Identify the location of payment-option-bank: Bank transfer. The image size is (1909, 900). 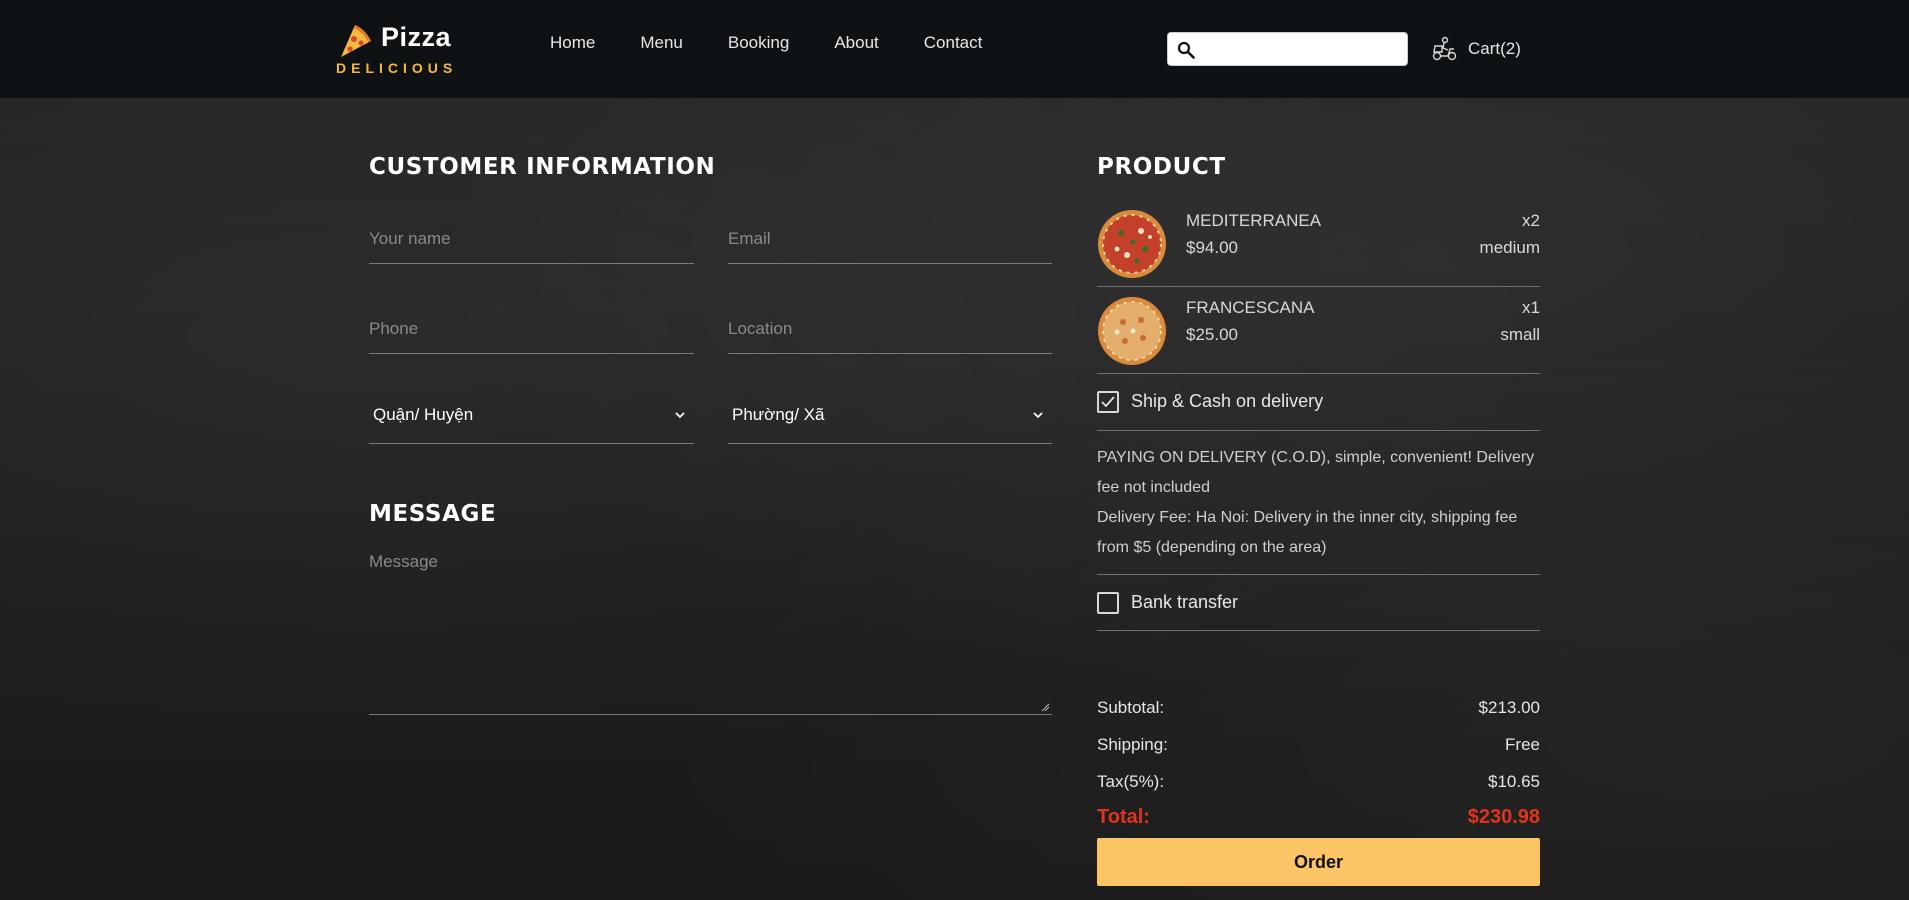
(1318, 603).